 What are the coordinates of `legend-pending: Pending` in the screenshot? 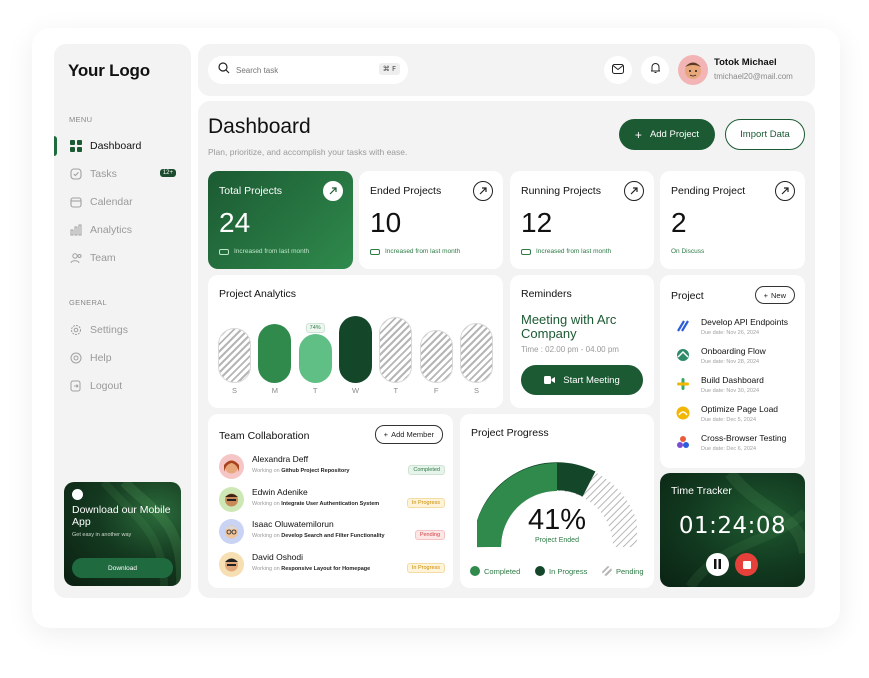 It's located at (623, 571).